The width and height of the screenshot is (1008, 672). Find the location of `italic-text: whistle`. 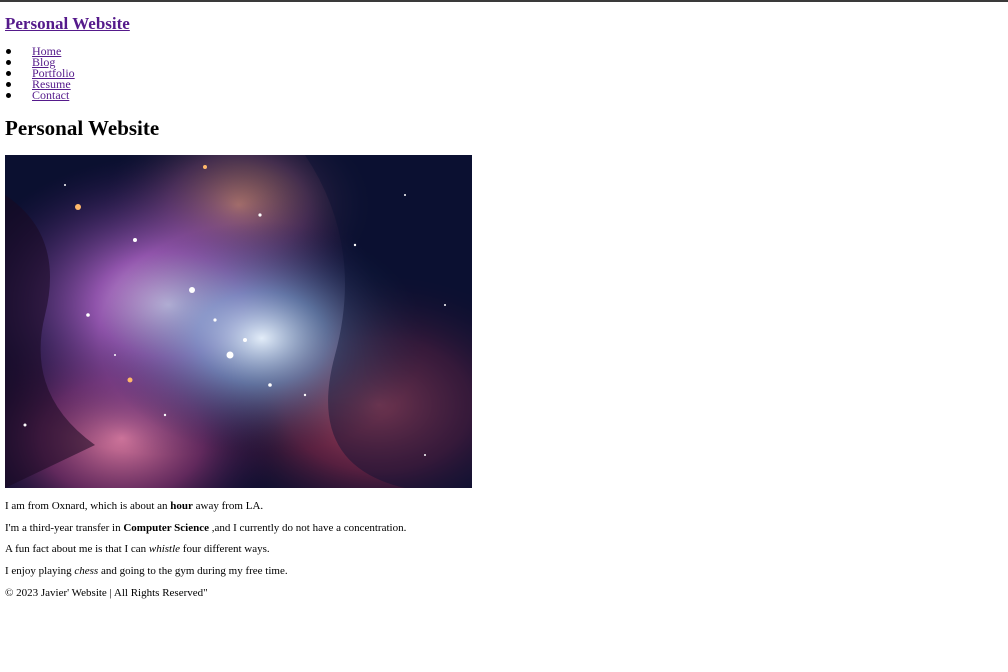

italic-text: whistle is located at coordinates (164, 549).